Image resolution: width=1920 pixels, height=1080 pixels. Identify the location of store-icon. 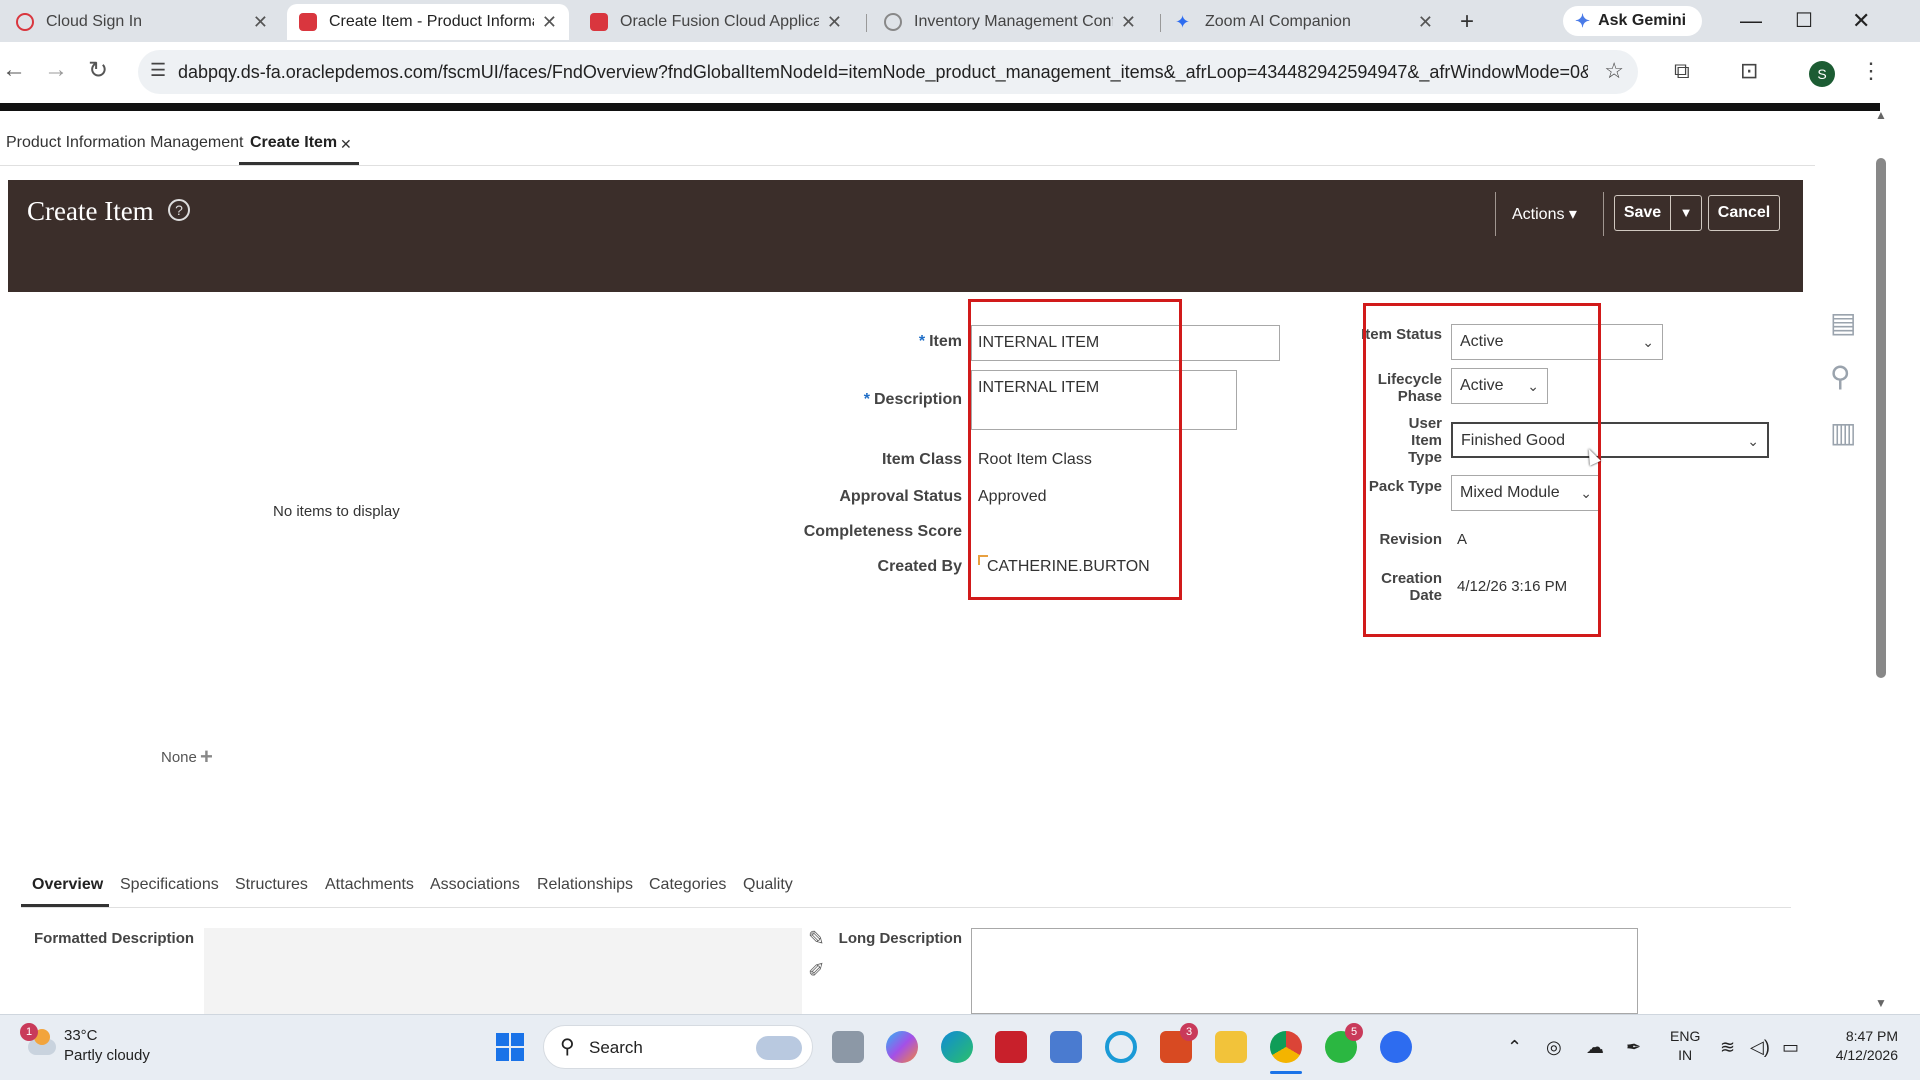
(1066, 1047).